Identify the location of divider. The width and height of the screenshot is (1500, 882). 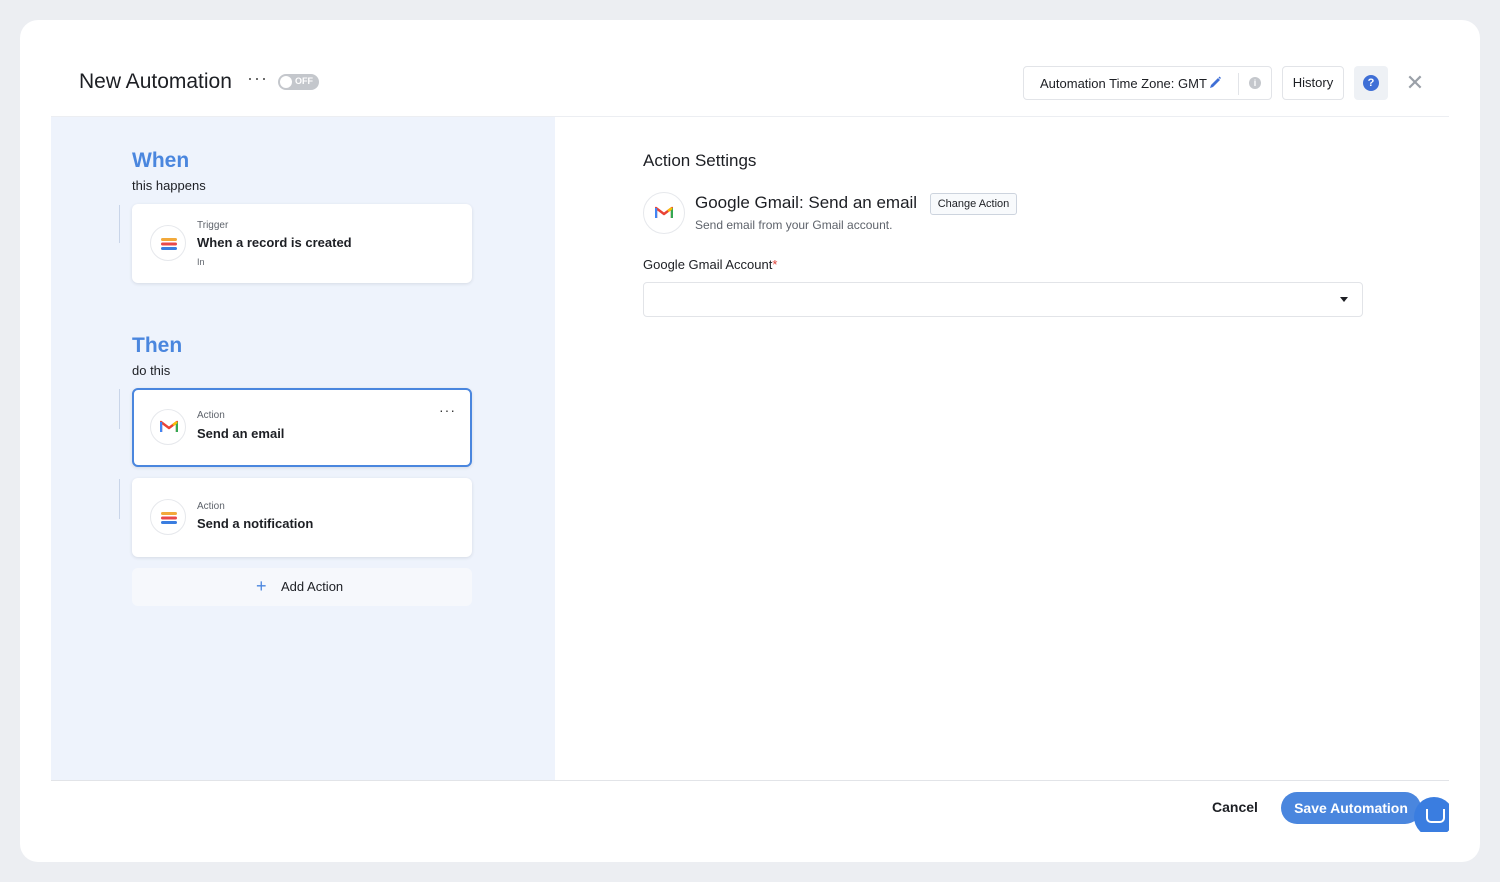
(1238, 84).